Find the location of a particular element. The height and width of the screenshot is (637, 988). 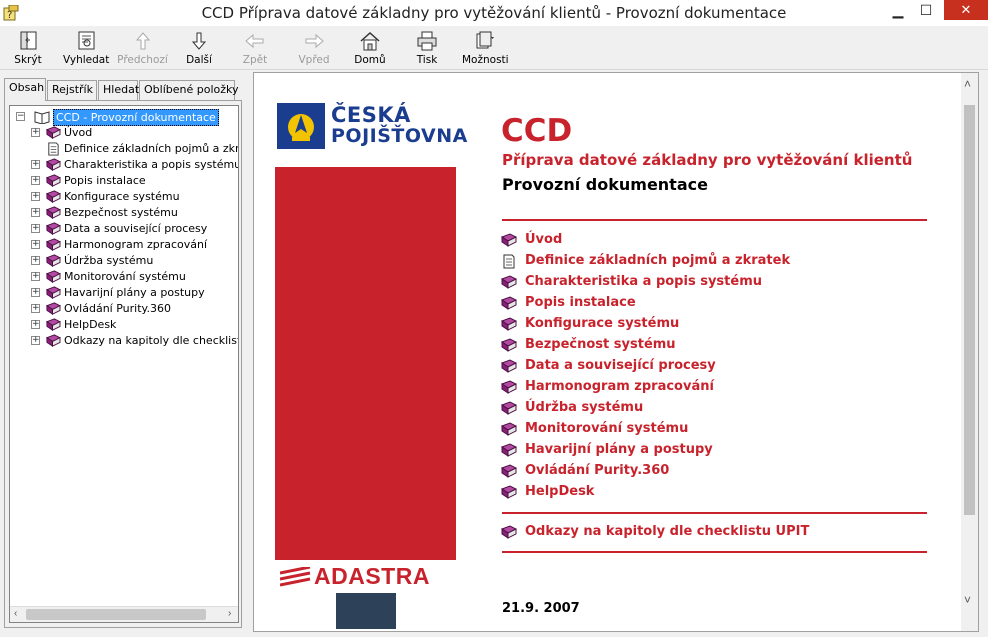

maximize-button: ☐ is located at coordinates (926, 10).